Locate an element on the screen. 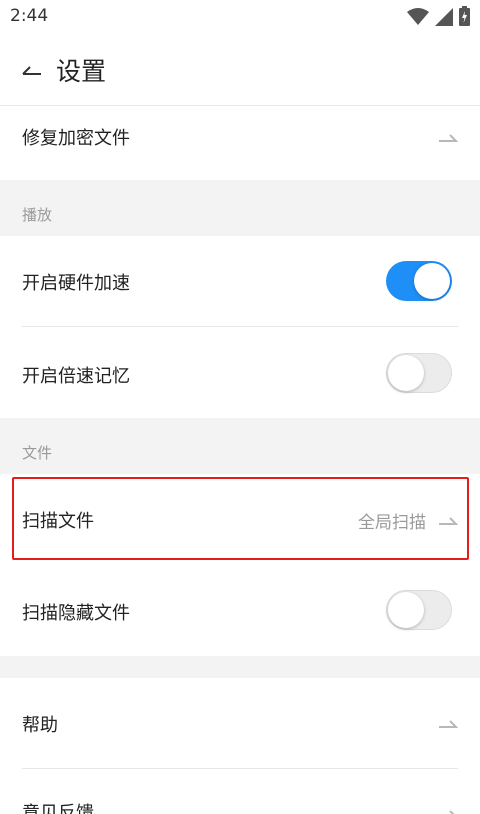  speed-memory-label: 开启倍速记忆 is located at coordinates (76, 376).